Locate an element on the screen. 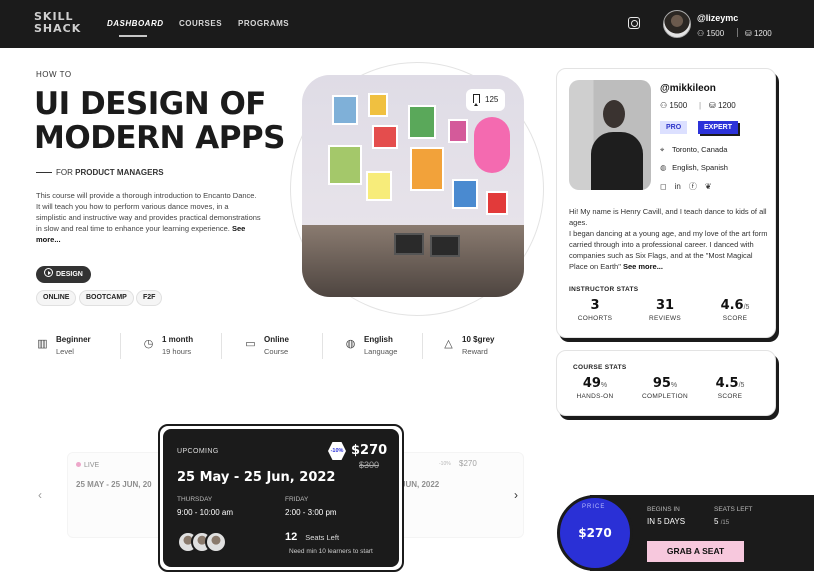 Image resolution: width=814 pixels, height=579 pixels. nav-dashboard: DASHBOARD is located at coordinates (135, 23).